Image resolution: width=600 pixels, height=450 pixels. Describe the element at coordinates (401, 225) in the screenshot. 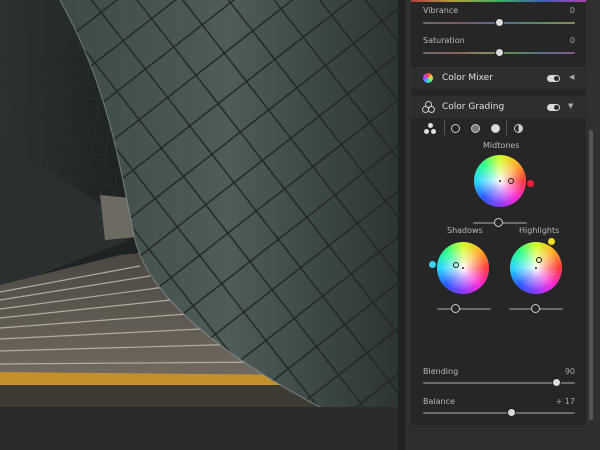

I see `panel-divider` at that location.